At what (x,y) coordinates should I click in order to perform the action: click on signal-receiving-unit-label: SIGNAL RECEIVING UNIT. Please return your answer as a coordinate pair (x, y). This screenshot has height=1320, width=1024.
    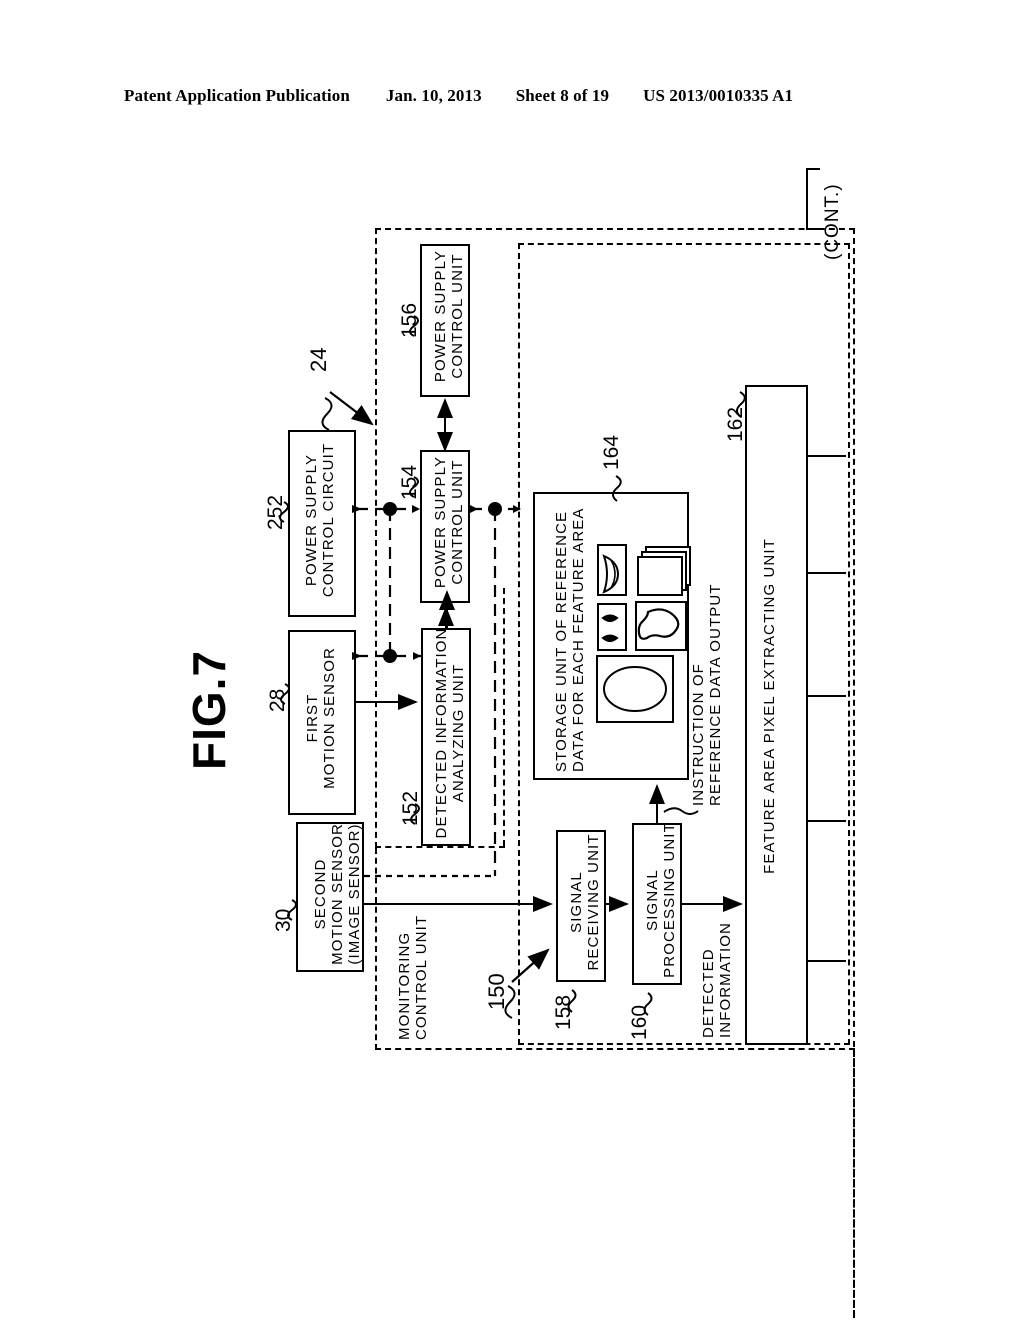
    Looking at the image, I should click on (585, 902).